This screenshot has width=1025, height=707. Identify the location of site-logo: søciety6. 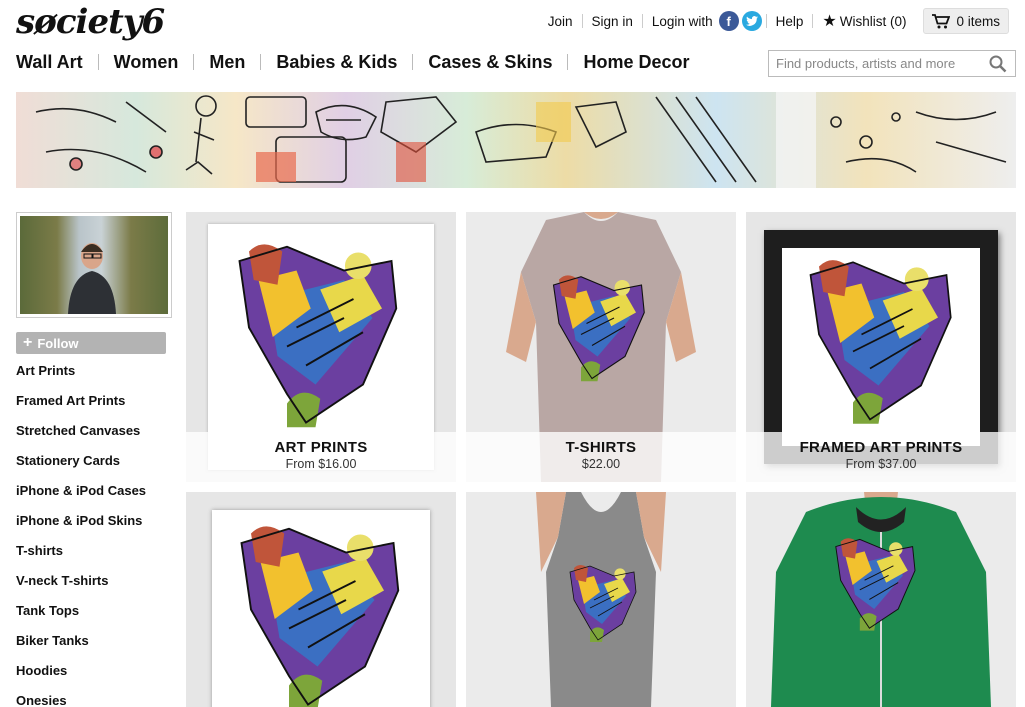
(90, 22).